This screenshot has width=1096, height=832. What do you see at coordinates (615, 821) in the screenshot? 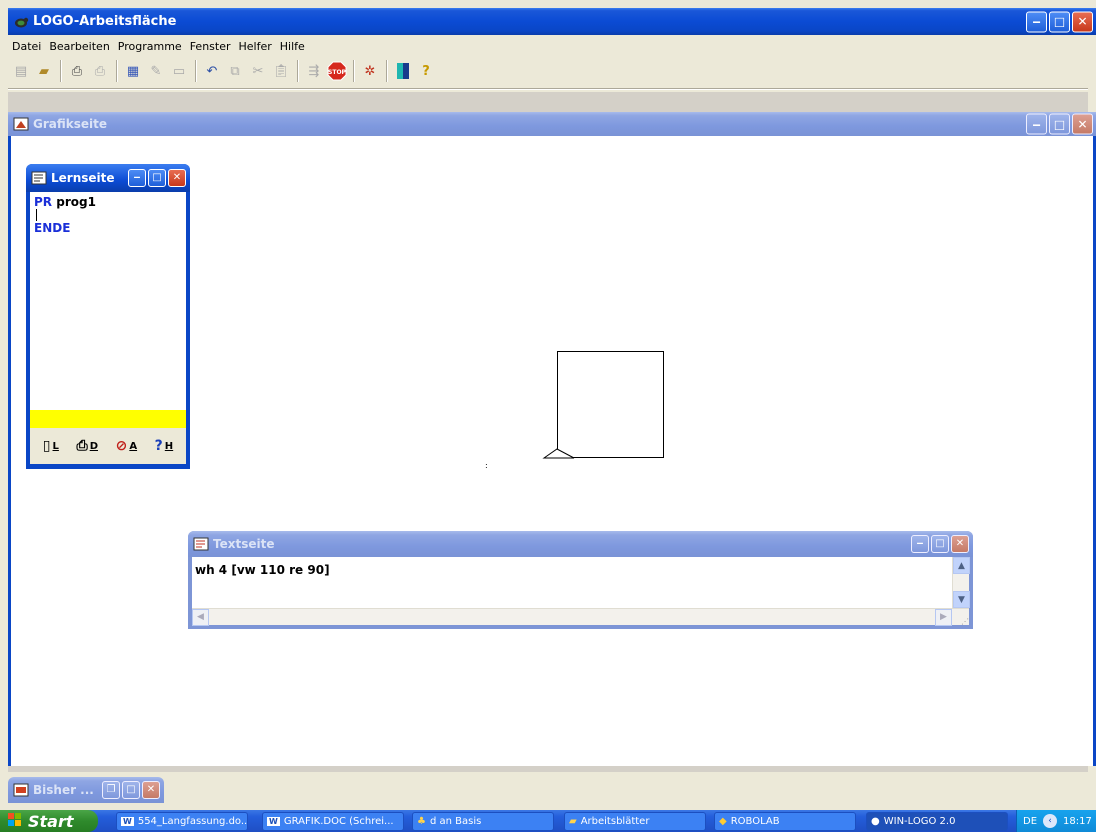
I see `task-label: Arbeitsblätter` at bounding box center [615, 821].